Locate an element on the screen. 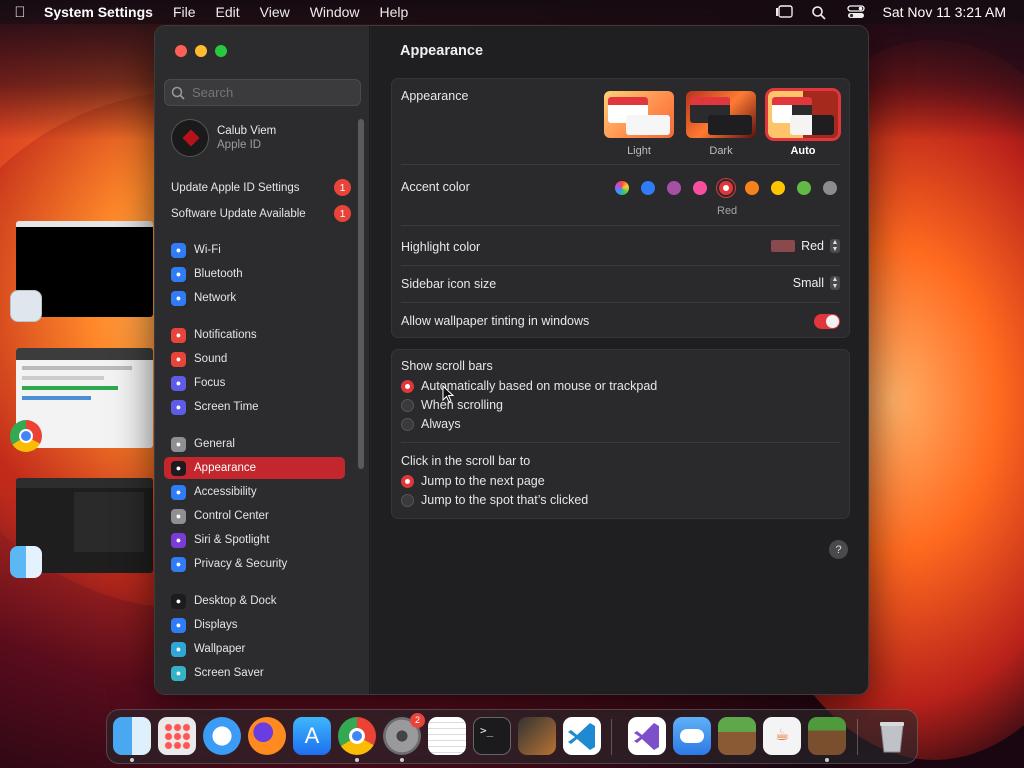 The width and height of the screenshot is (1024, 768). mode-auto: Auto is located at coordinates (803, 124).